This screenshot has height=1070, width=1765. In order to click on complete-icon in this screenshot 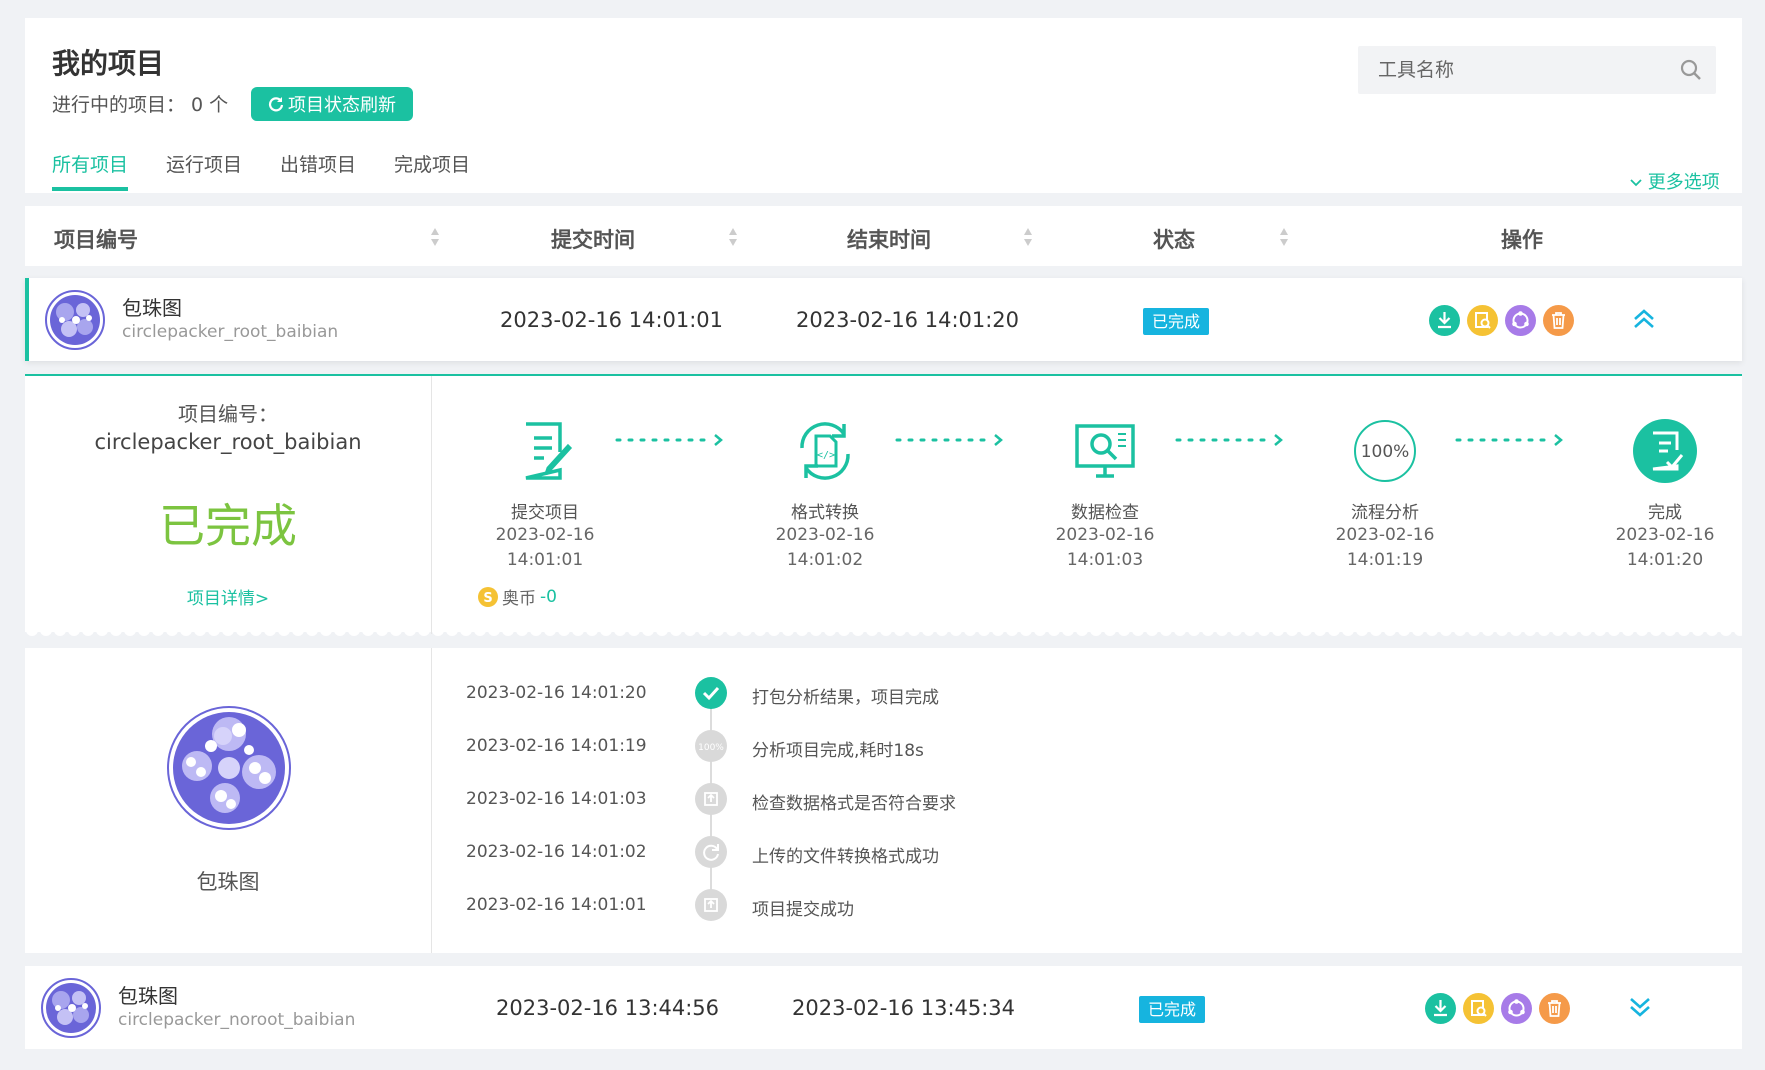, I will do `click(1665, 451)`.